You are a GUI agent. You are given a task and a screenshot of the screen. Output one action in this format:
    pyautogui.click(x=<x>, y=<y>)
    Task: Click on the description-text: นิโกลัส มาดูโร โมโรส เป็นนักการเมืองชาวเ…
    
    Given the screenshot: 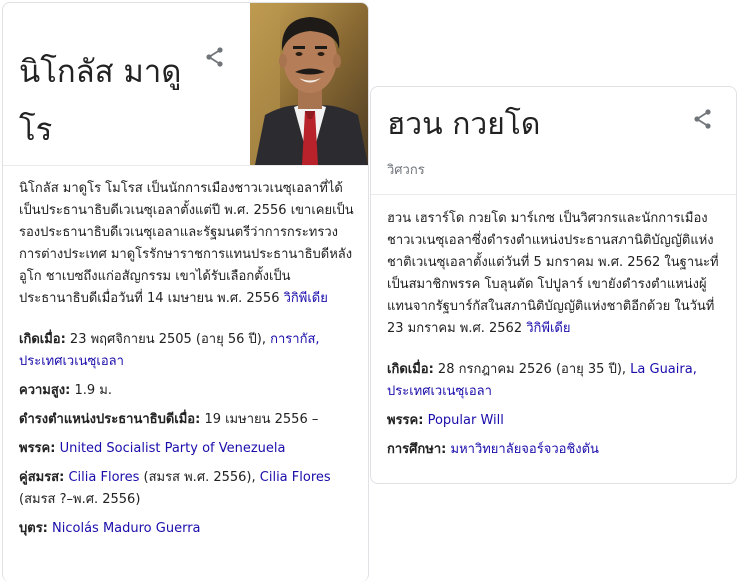 What is the action you would take?
    pyautogui.click(x=186, y=243)
    